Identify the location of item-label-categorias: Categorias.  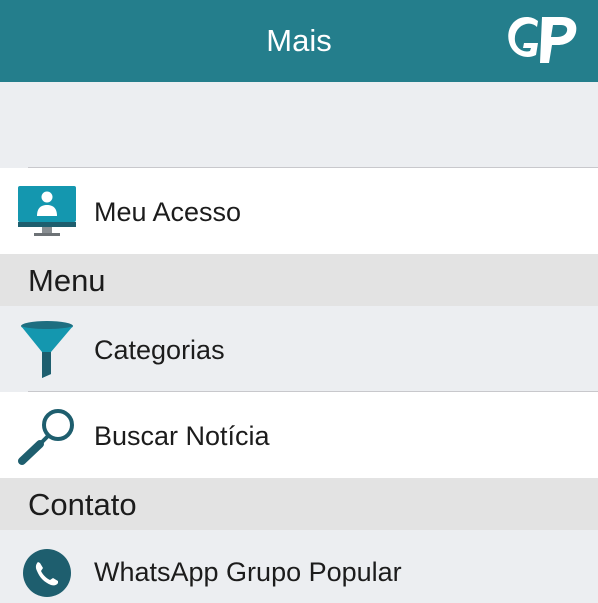
(159, 350).